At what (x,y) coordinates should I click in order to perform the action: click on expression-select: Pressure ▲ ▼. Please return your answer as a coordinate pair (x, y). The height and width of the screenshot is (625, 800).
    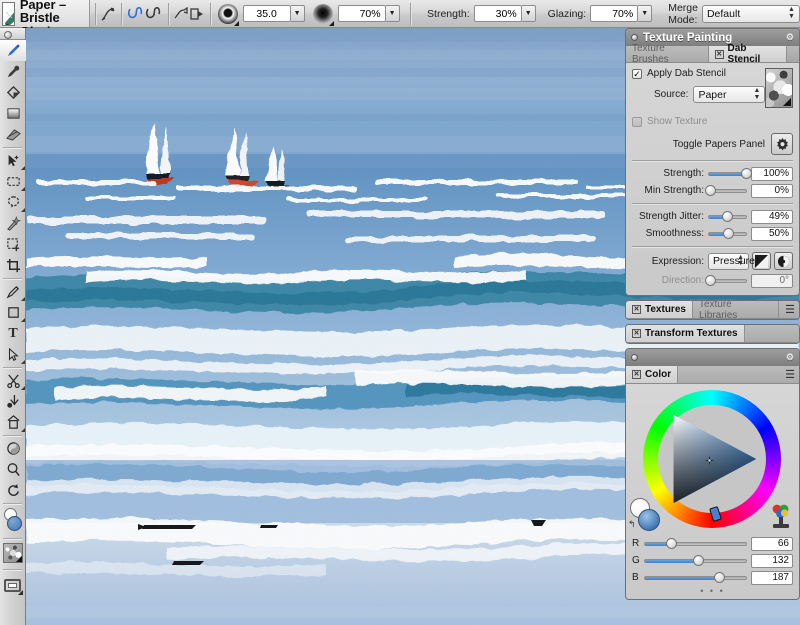
    Looking at the image, I should click on (731, 261).